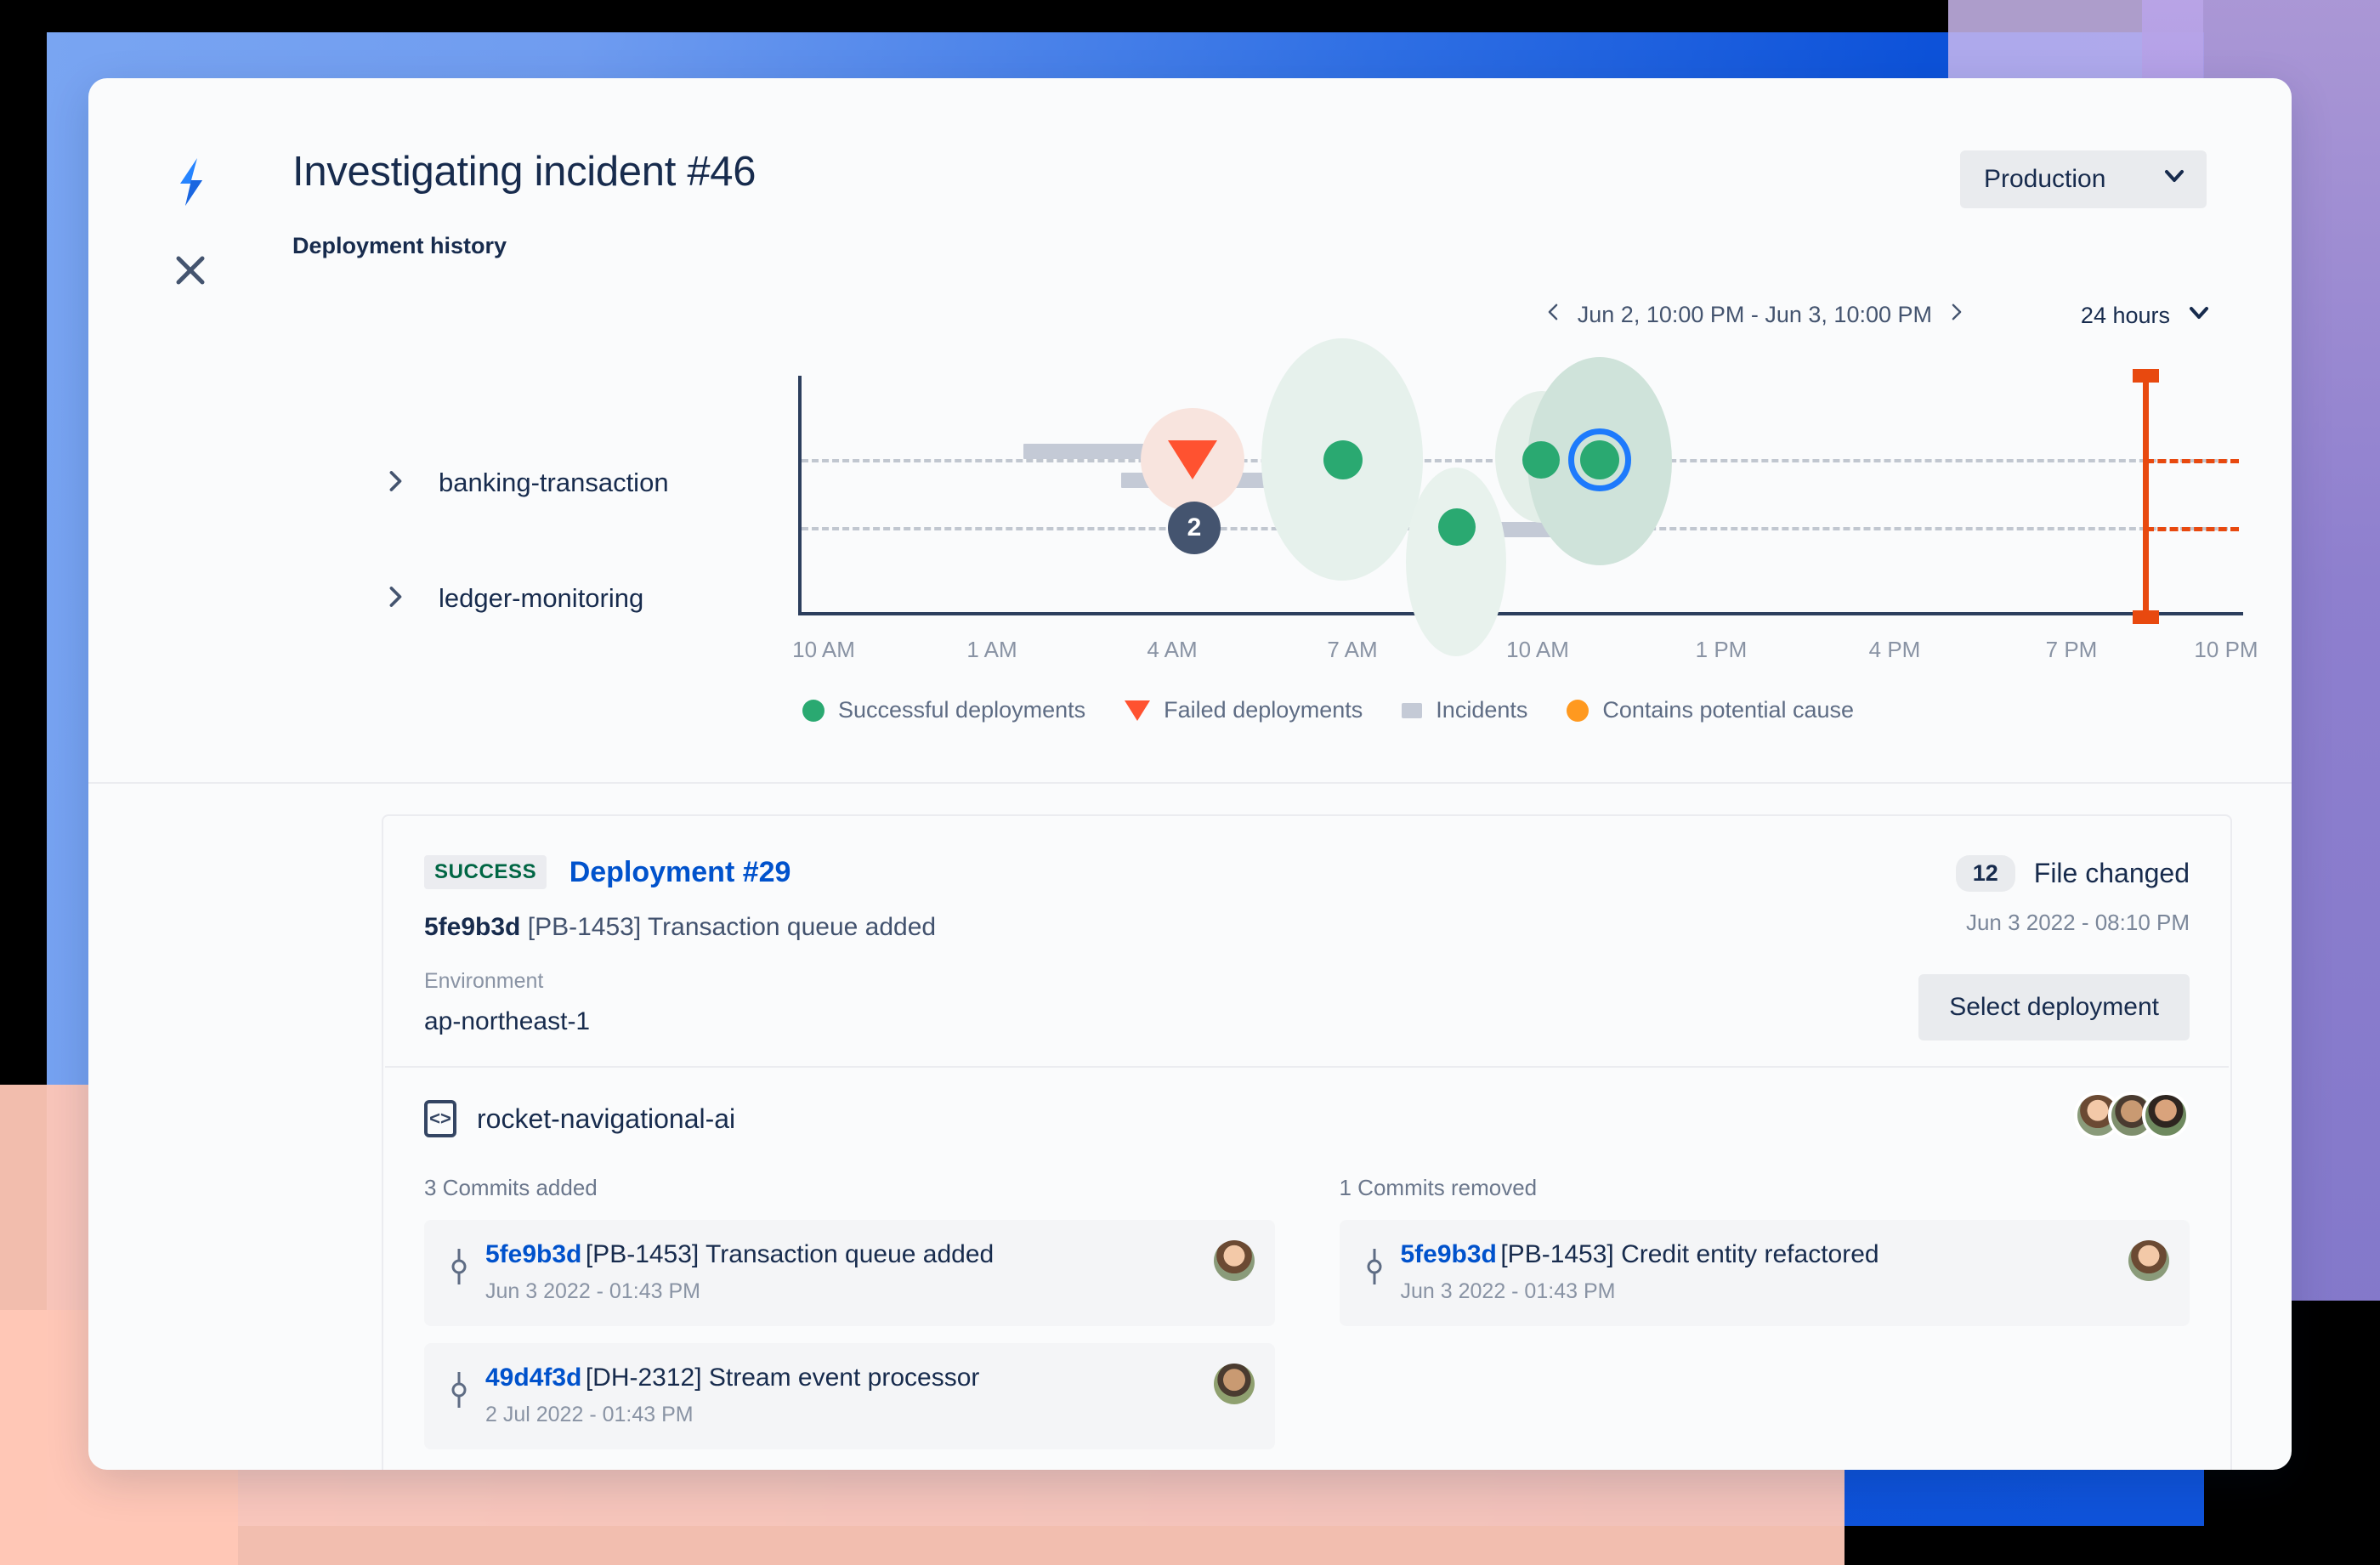 The image size is (2380, 1565). Describe the element at coordinates (533, 1378) in the screenshot. I see `commit-hash: 49d4f3d` at that location.